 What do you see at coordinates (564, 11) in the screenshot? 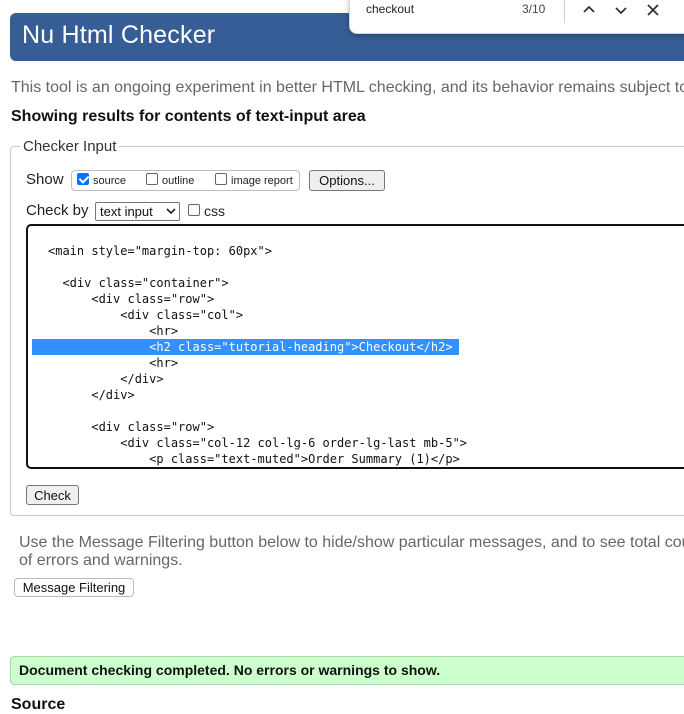
I see `find-divider` at bounding box center [564, 11].